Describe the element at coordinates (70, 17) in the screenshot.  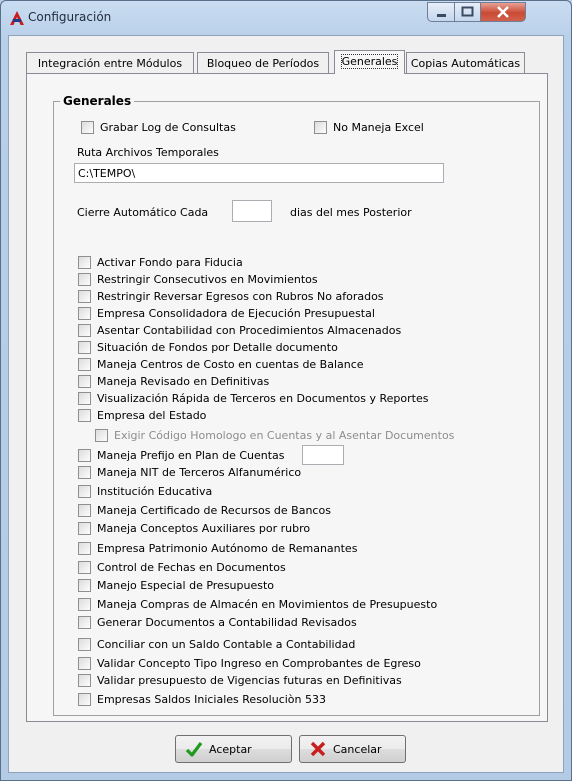
I see `window-title: Configuración` at that location.